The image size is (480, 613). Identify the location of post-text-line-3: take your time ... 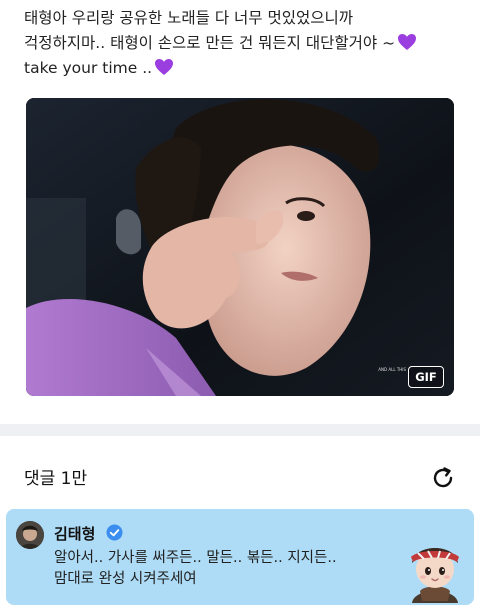
(244, 68).